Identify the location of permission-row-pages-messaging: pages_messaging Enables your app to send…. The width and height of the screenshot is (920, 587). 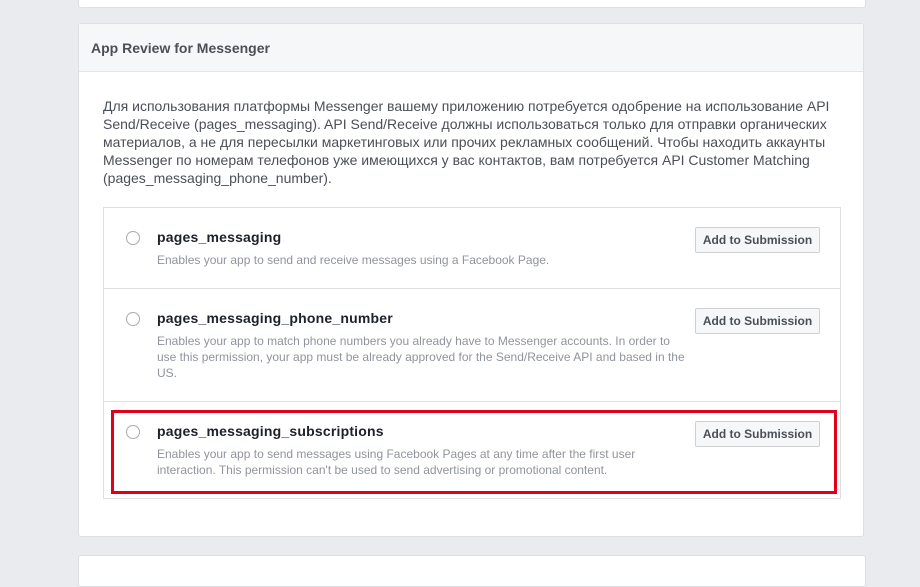
(472, 248).